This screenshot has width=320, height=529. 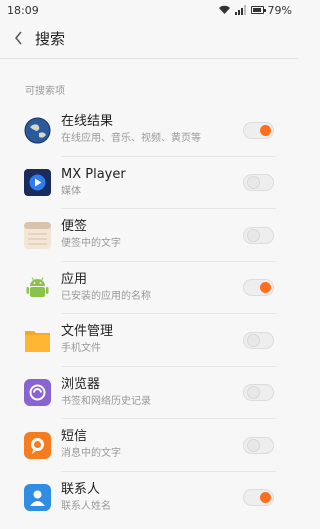 What do you see at coordinates (258, 130) in the screenshot?
I see `toggle-online-results` at bounding box center [258, 130].